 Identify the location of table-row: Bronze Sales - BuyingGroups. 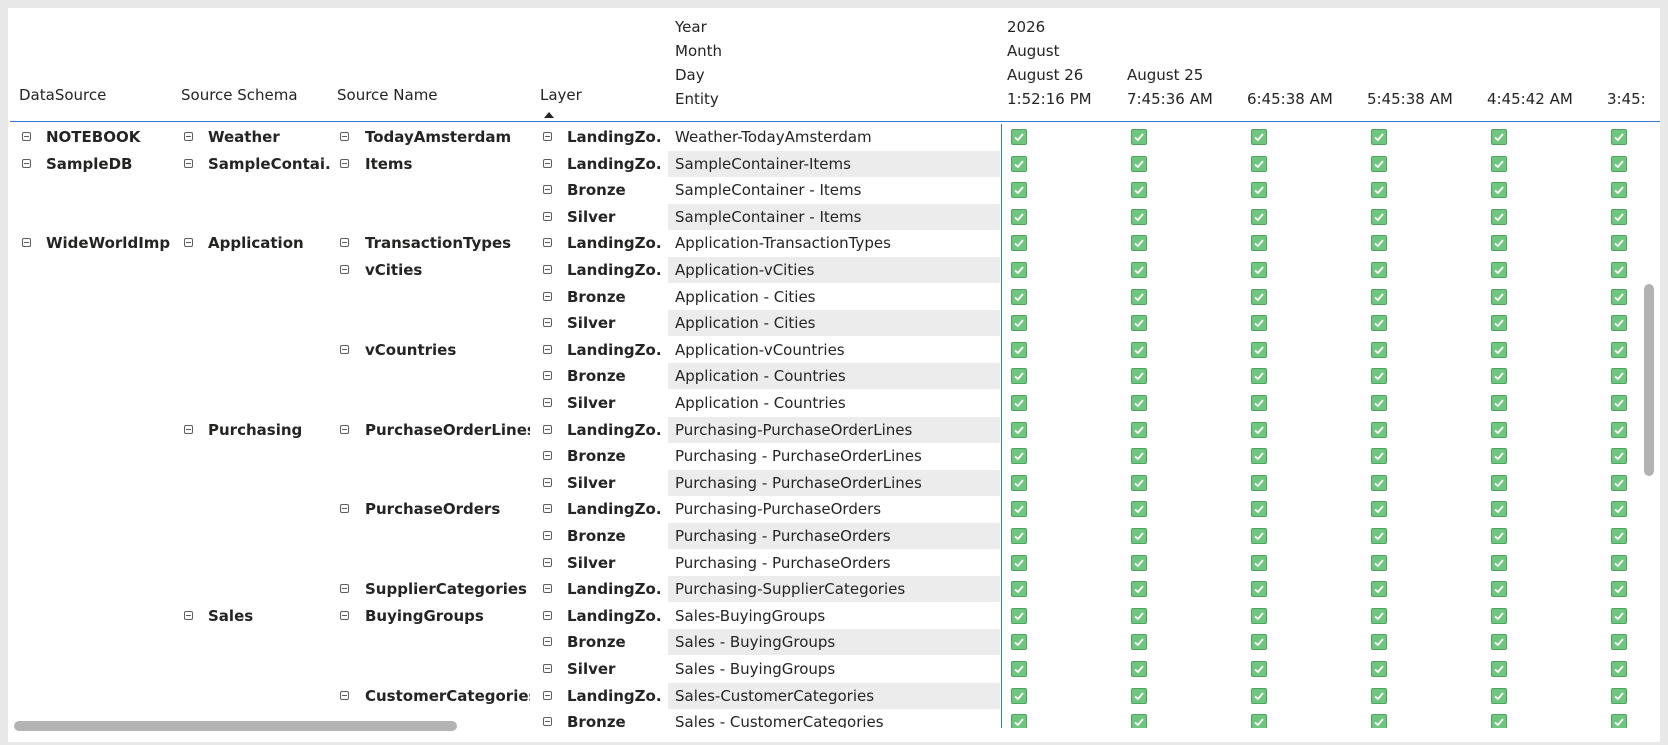
(829, 642).